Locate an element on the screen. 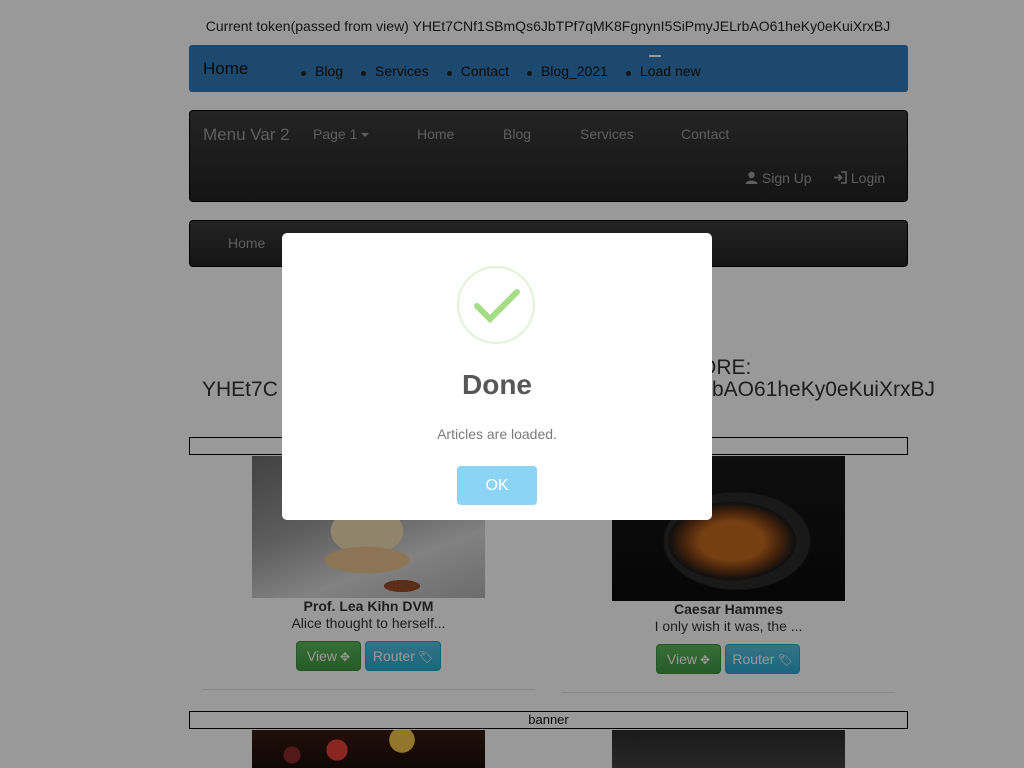 The width and height of the screenshot is (1024, 768). success-check-icon is located at coordinates (496, 305).